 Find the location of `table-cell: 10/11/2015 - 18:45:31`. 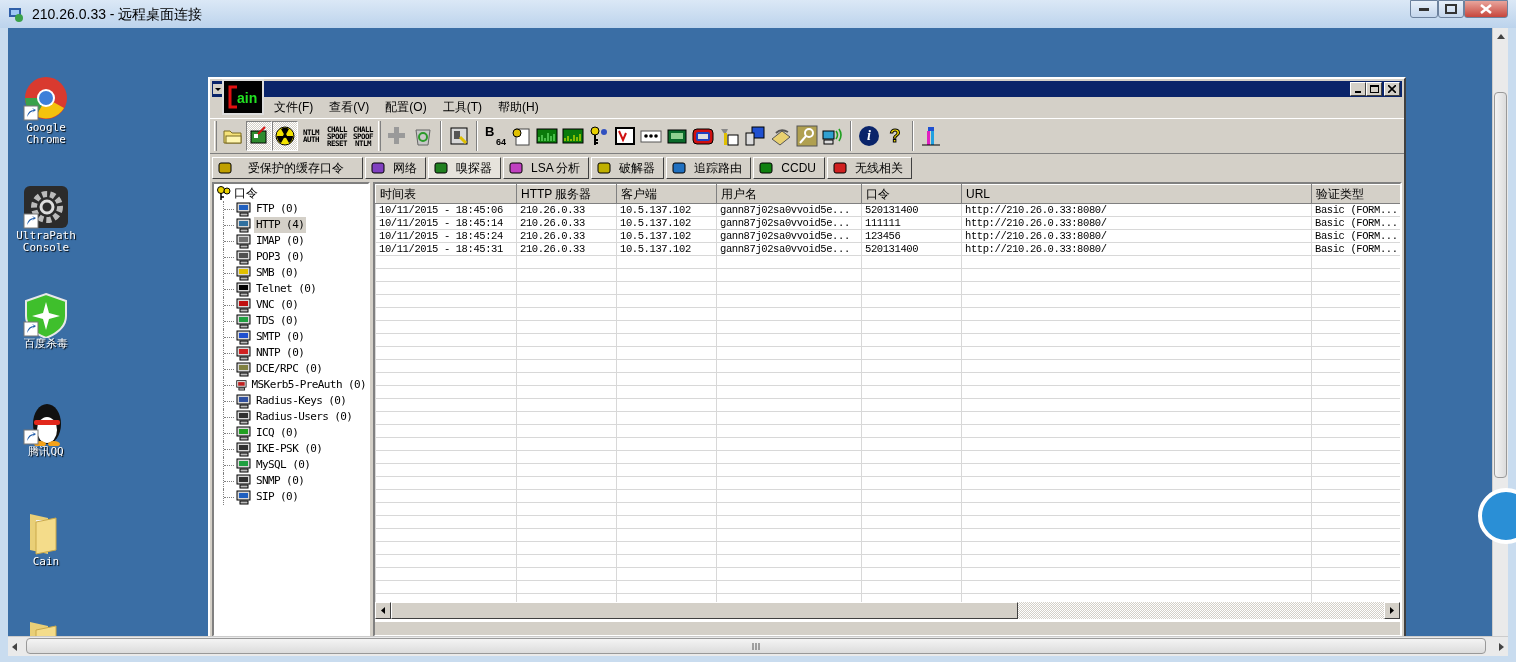

table-cell: 10/11/2015 - 18:45:31 is located at coordinates (446, 249).